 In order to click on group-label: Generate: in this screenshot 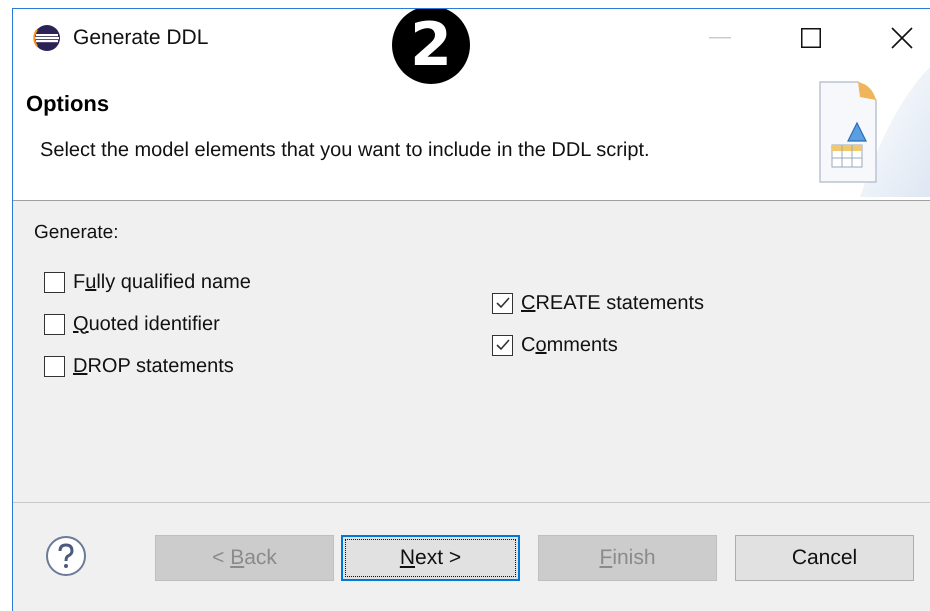, I will do `click(77, 233)`.